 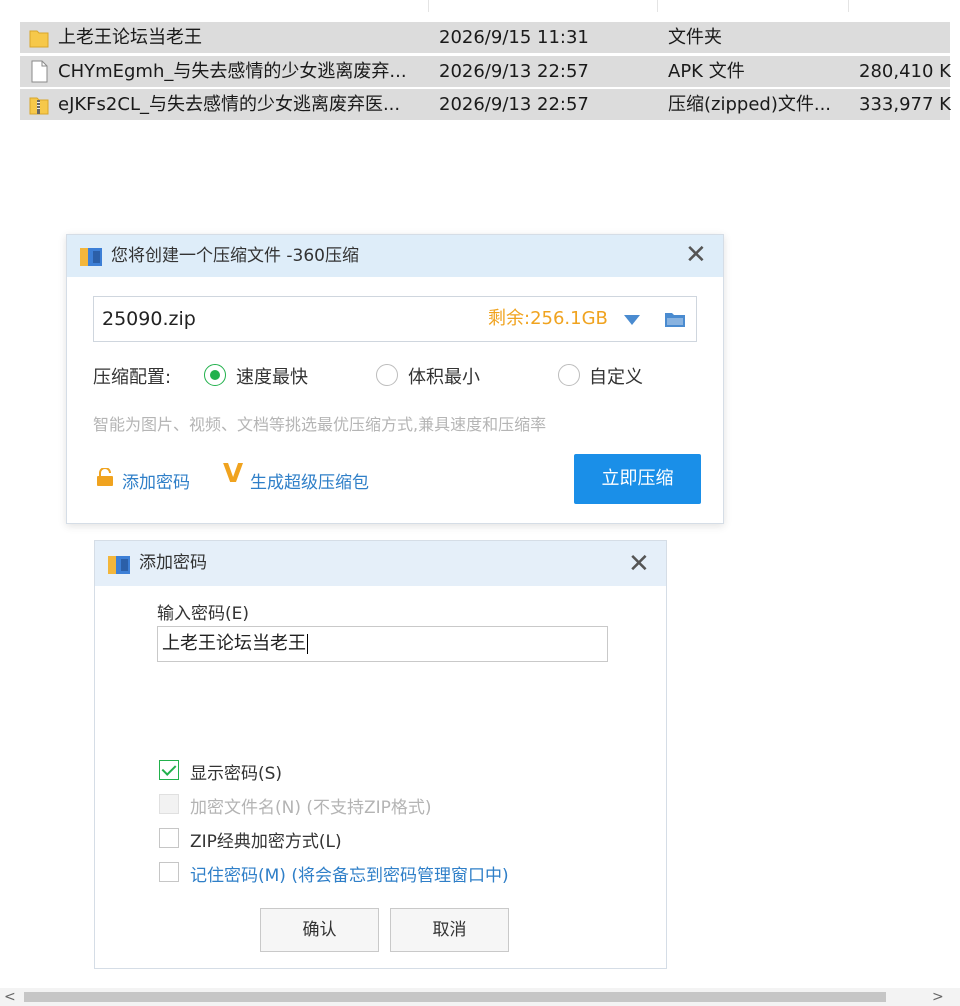 What do you see at coordinates (905, 104) in the screenshot?
I see `file-size: 333,977 K` at bounding box center [905, 104].